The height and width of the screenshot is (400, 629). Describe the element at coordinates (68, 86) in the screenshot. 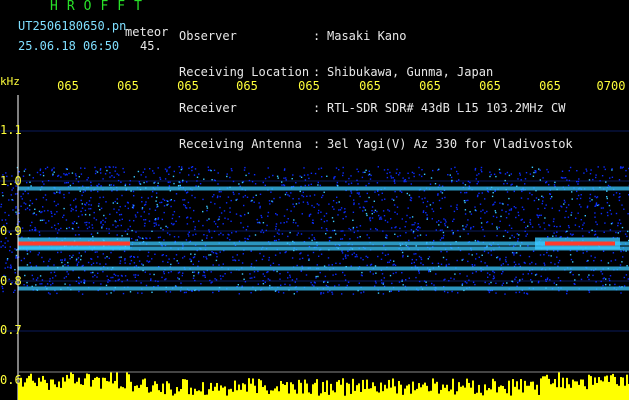

I see `x-tick: 065` at that location.